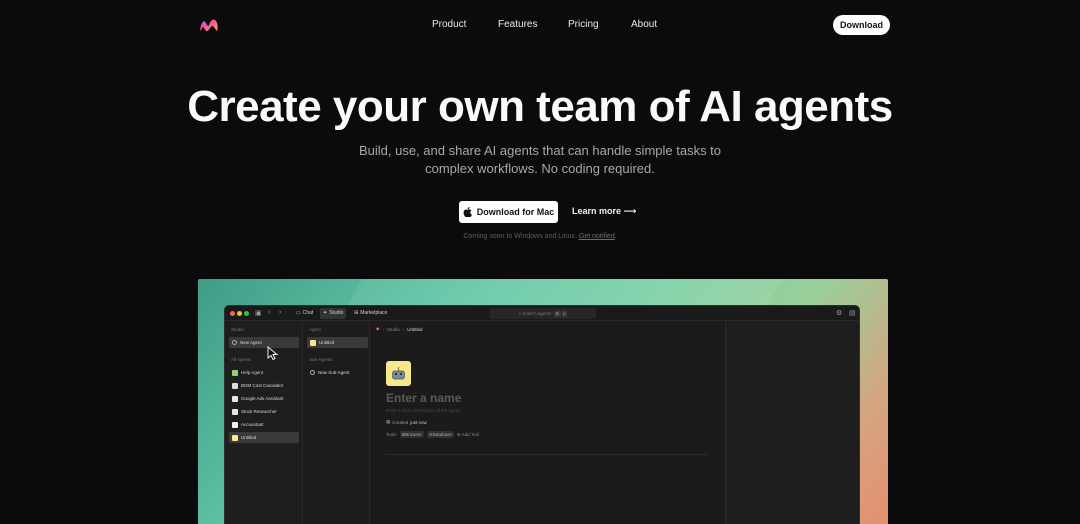 This screenshot has width=1080, height=524. I want to click on breadcrumb-studio: Studio, so click(393, 329).